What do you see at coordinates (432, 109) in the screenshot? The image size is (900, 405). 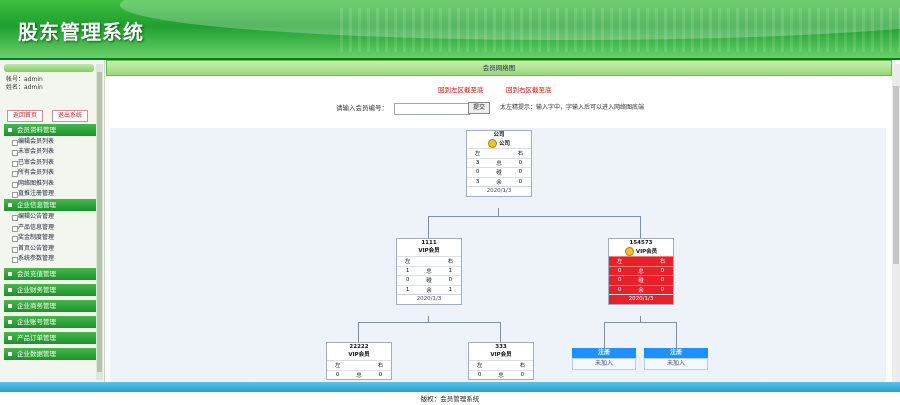 I see `member-id-input` at bounding box center [432, 109].